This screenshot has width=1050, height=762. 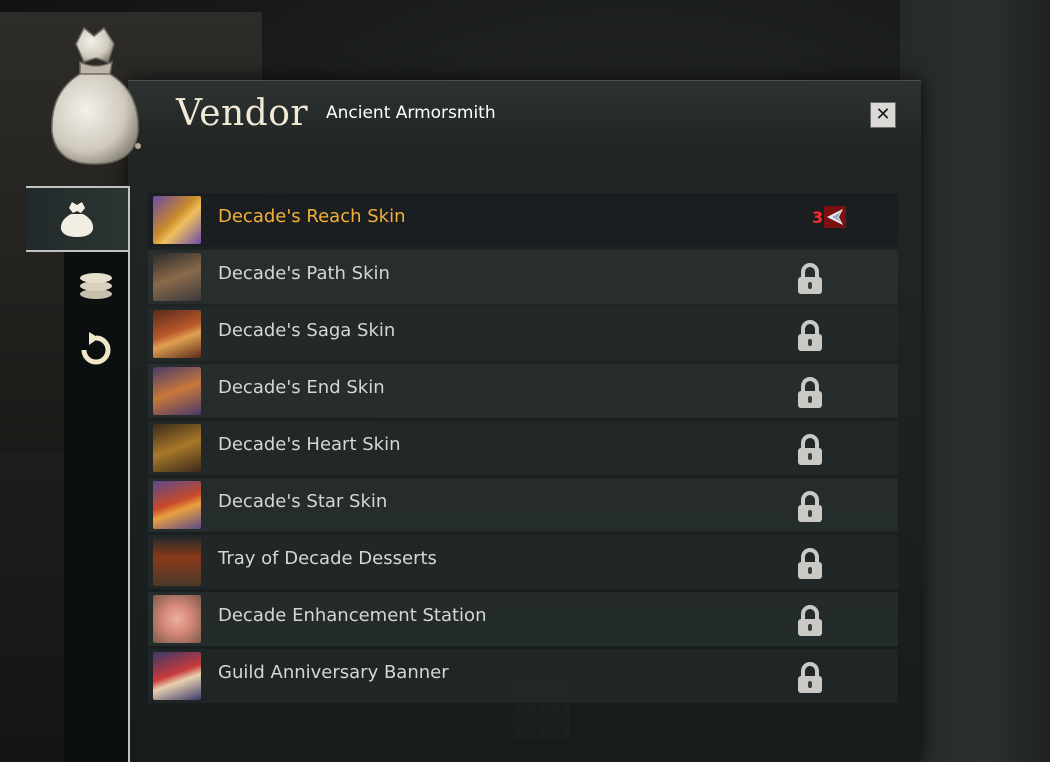 I want to click on tab-buyback, so click(x=96, y=350).